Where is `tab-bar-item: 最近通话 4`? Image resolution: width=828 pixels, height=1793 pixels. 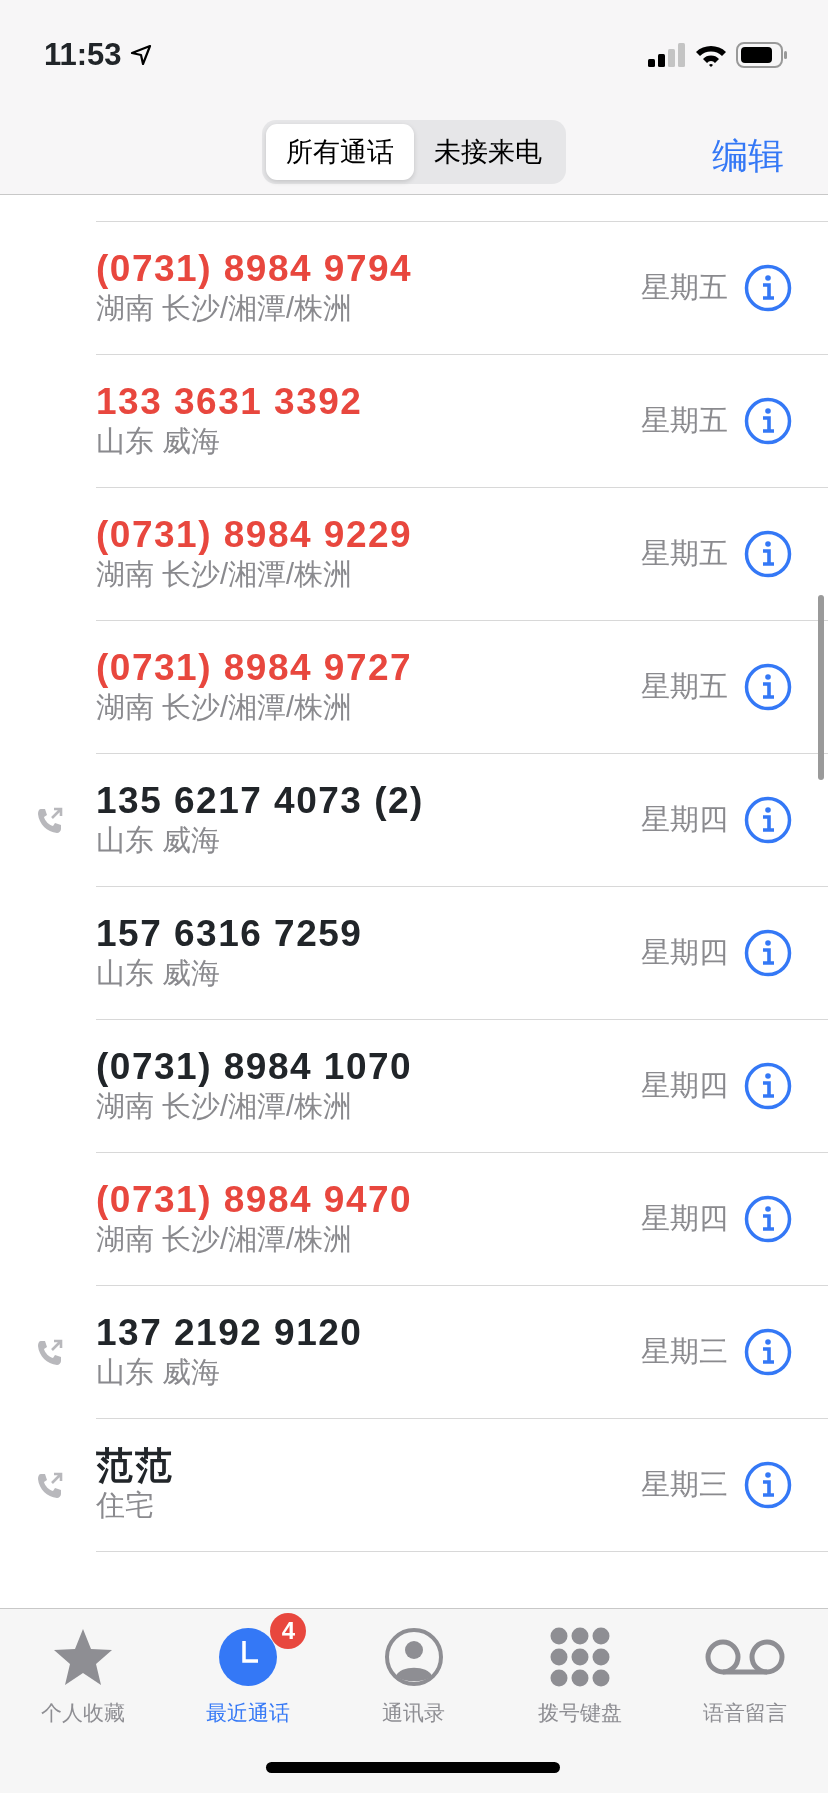
tab-bar-item: 最近通话 4 is located at coordinates (248, 1677).